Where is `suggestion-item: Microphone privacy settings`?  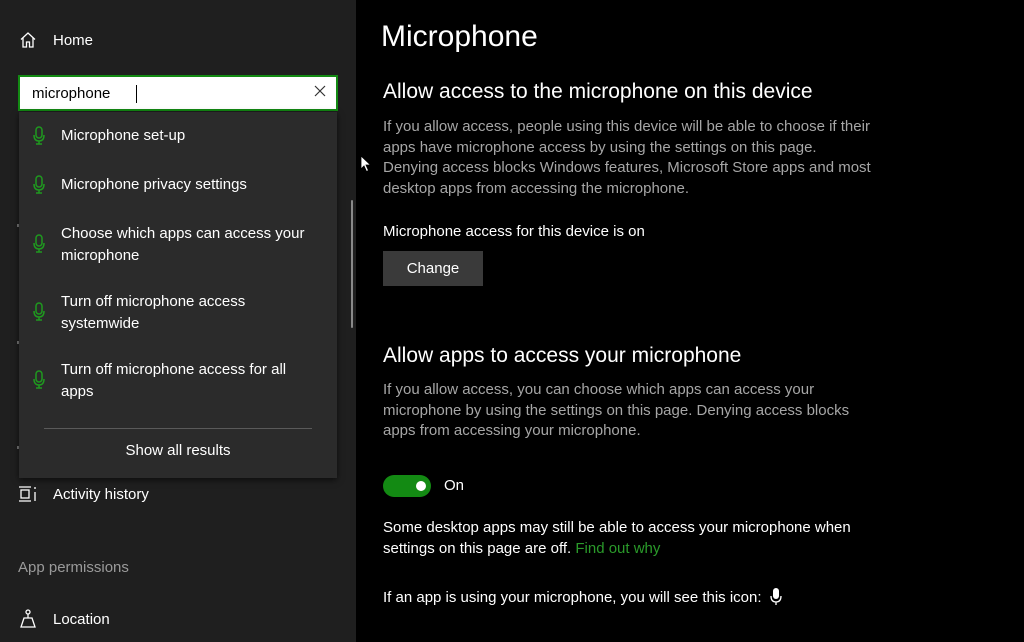 suggestion-item: Microphone privacy settings is located at coordinates (178, 185).